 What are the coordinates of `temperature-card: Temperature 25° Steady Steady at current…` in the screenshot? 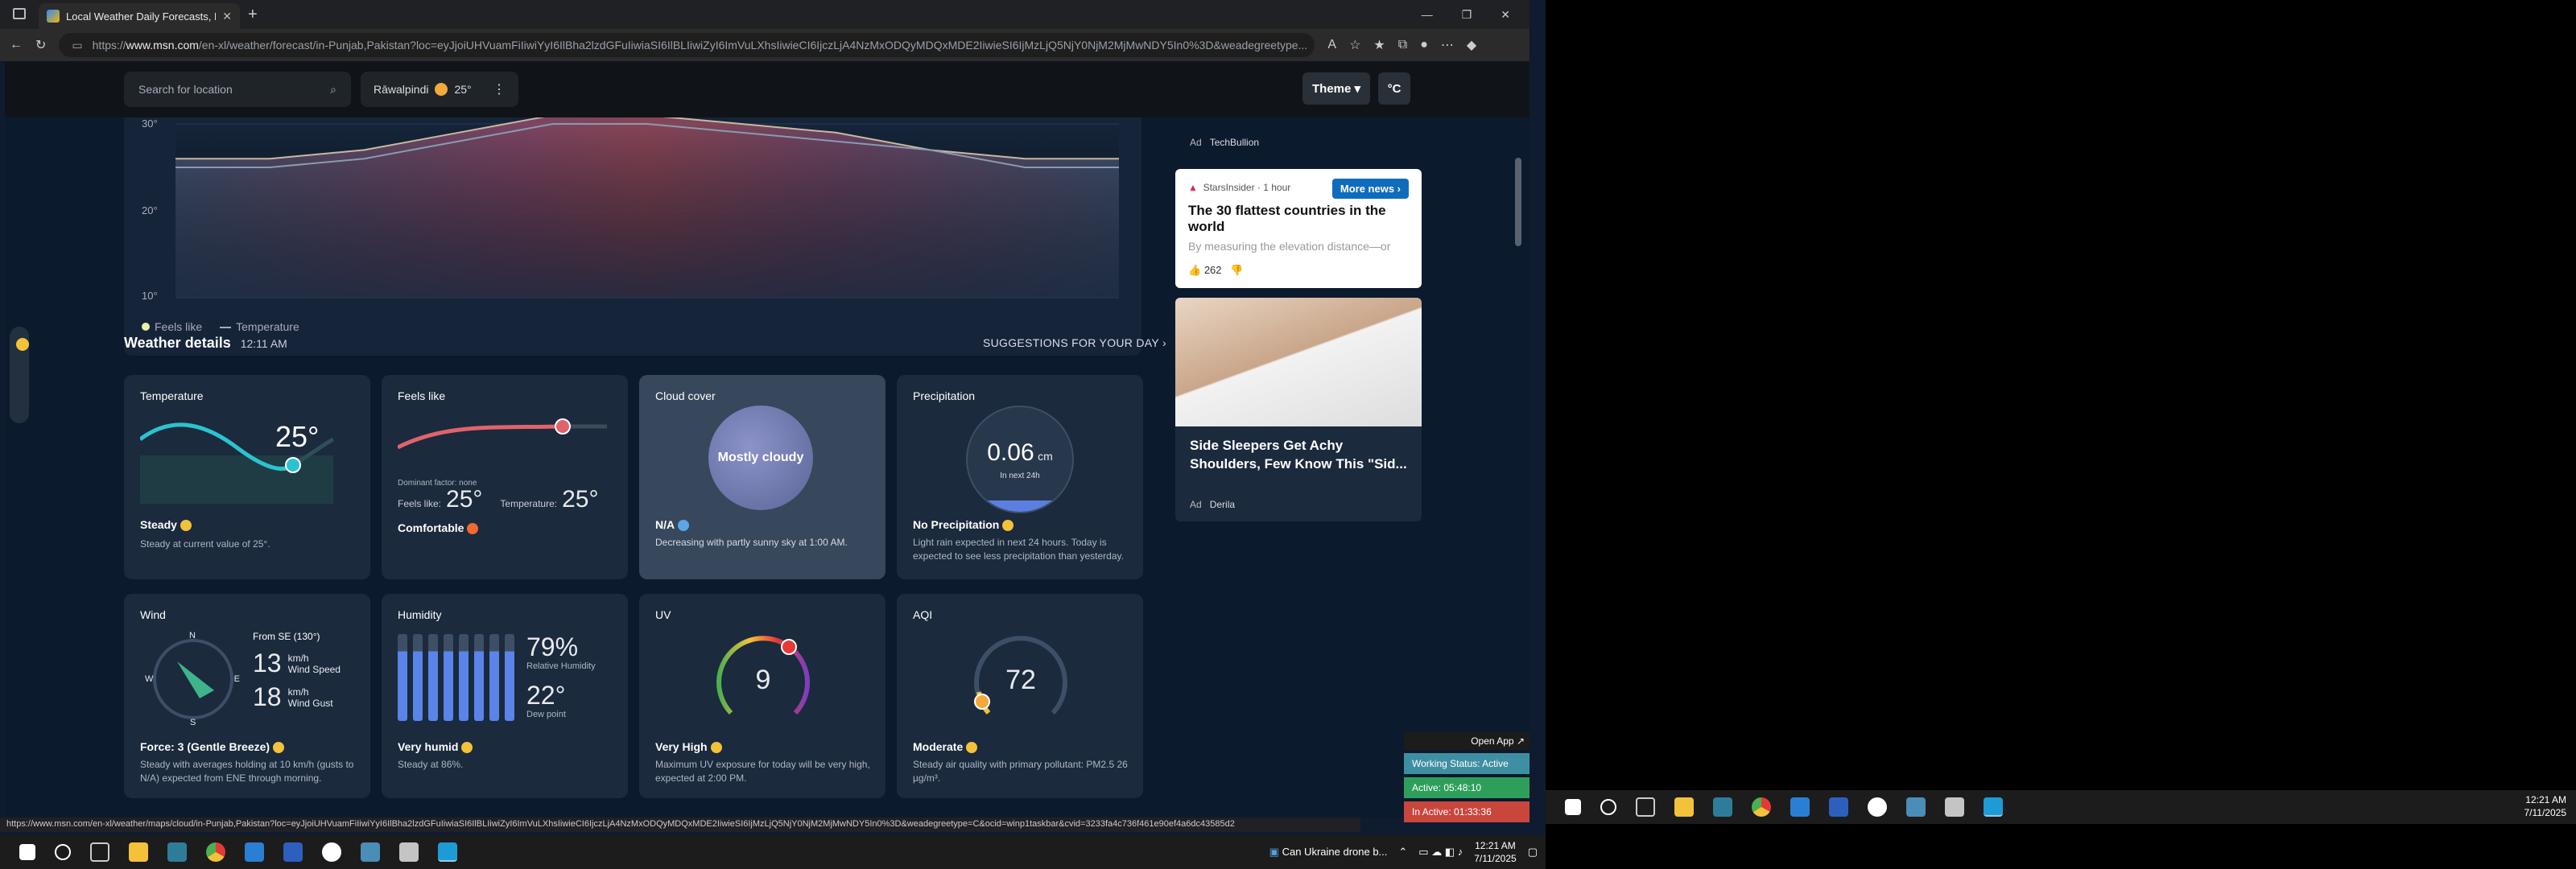 It's located at (247, 477).